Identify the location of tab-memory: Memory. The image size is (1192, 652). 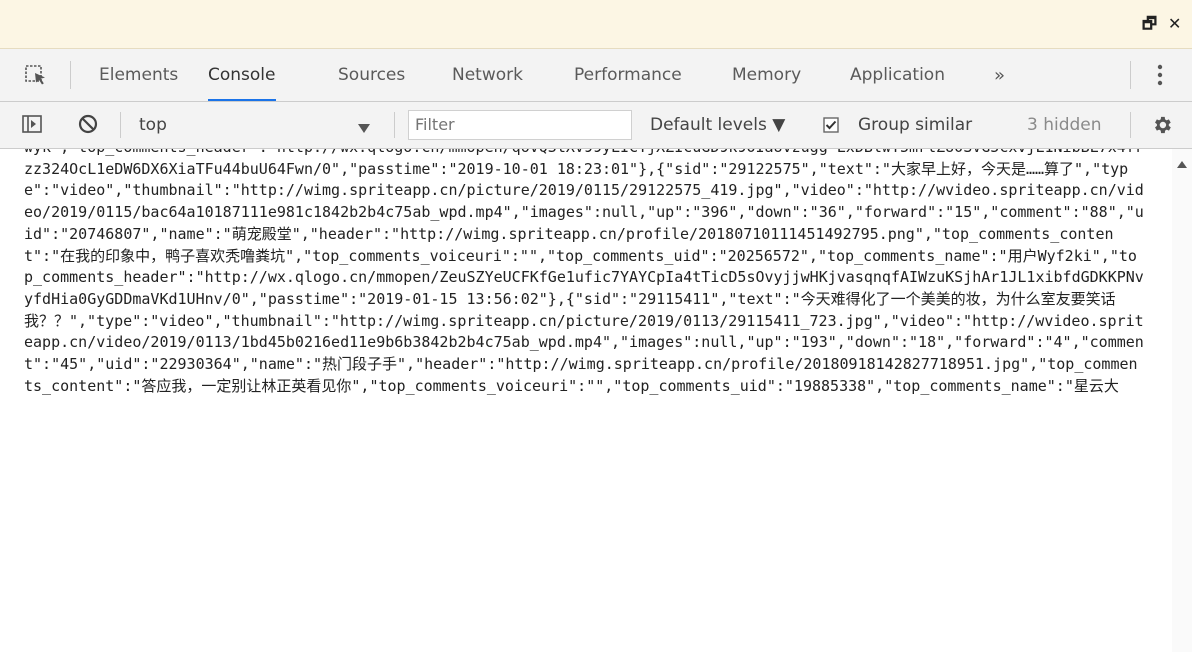
(766, 74).